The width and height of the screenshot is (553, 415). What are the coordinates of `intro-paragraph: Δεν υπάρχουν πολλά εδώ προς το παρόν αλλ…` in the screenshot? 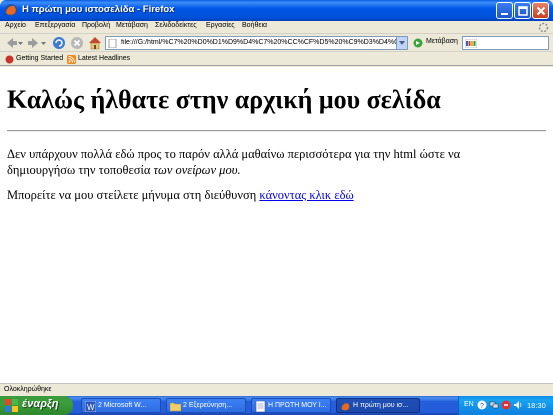 It's located at (267, 162).